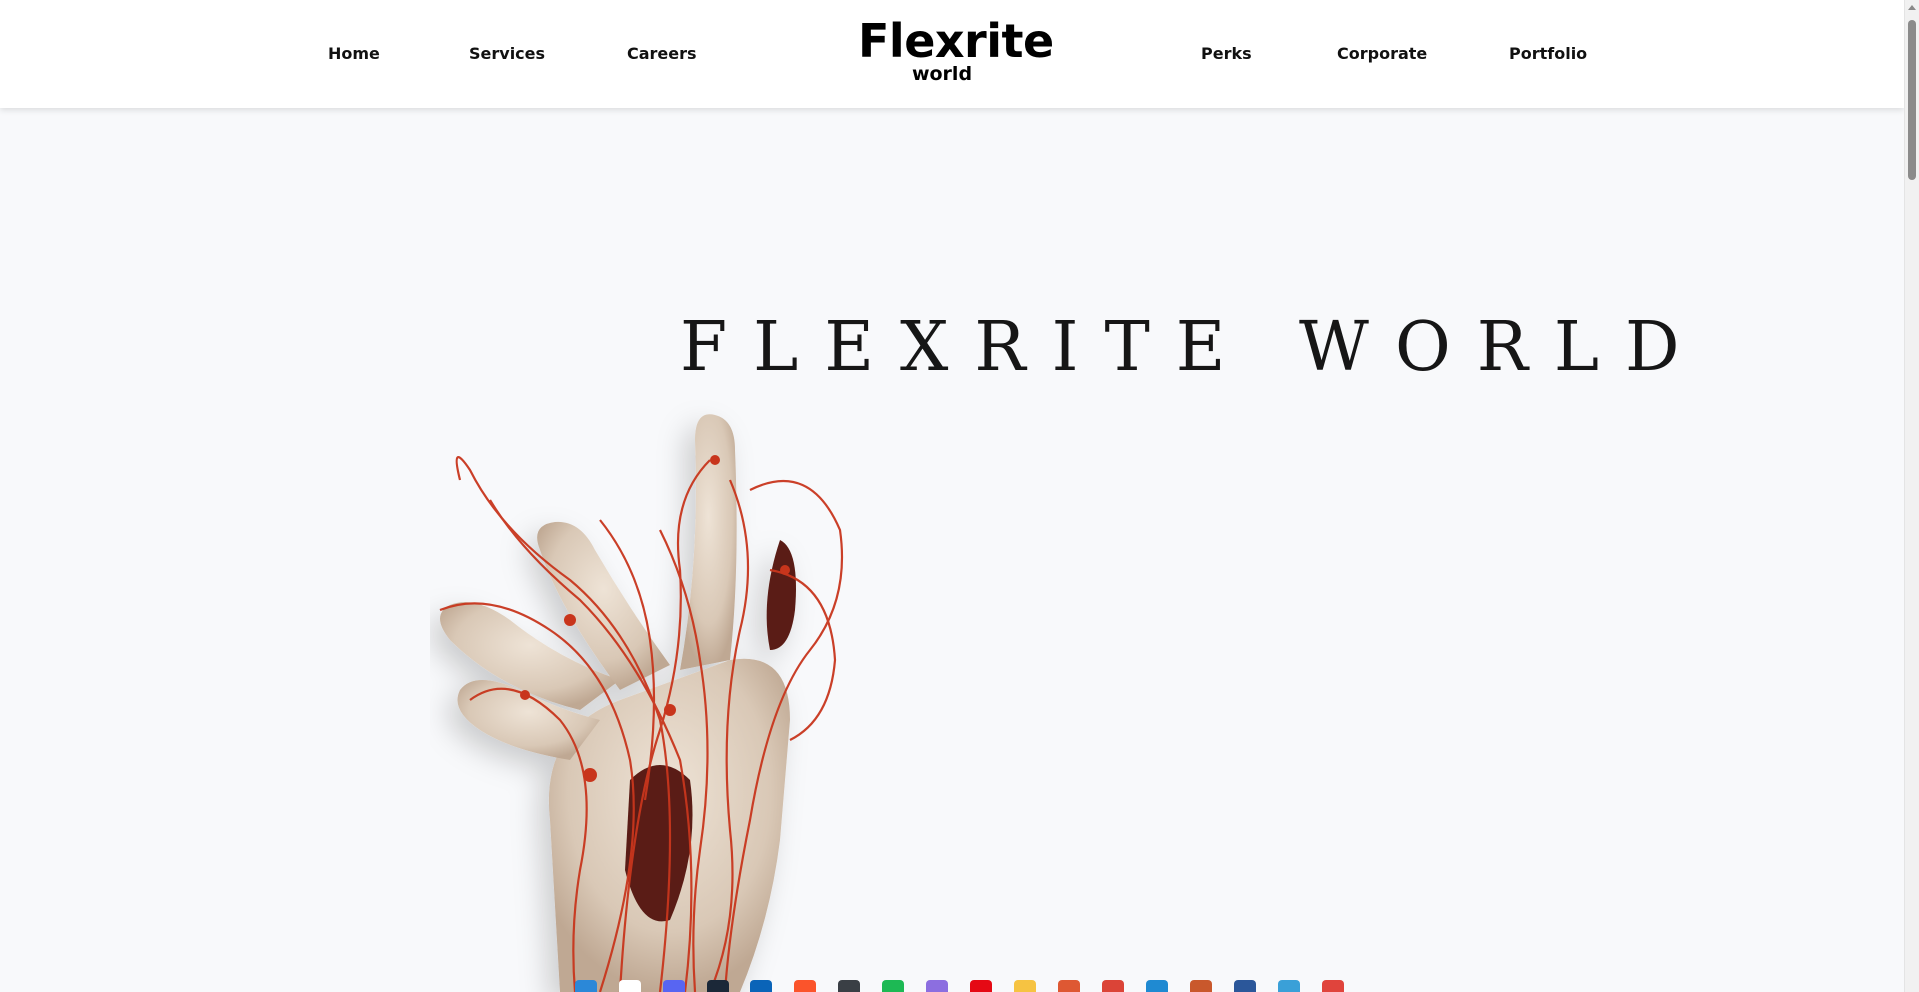  I want to click on brave-icon, so click(805, 986).